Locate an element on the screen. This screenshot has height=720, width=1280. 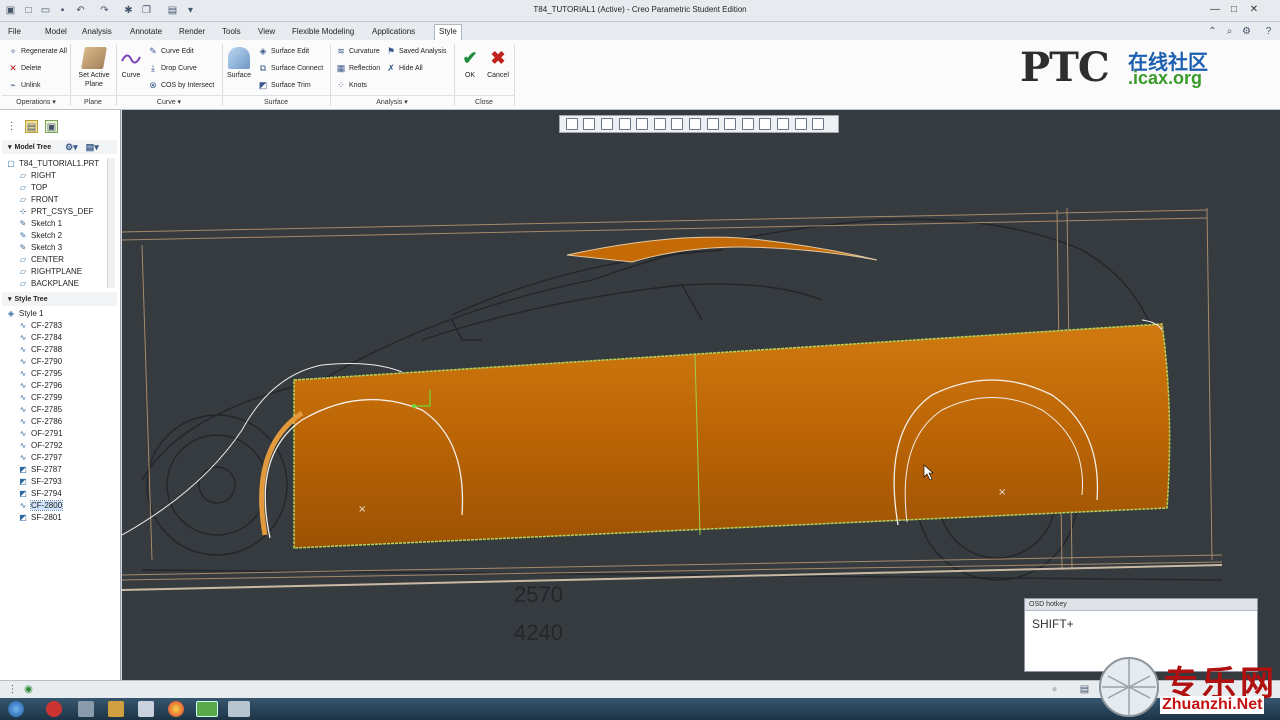
zoom-out-icon is located at coordinates (606, 124).